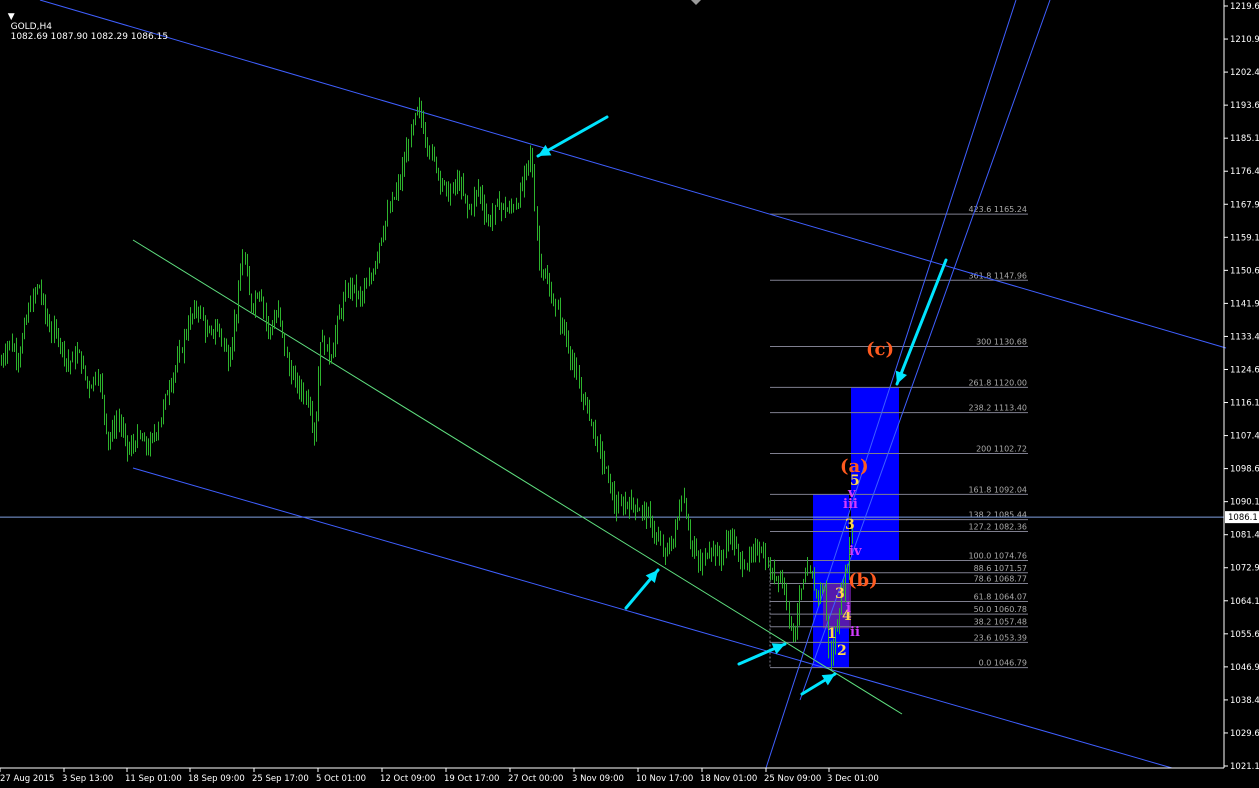 Image resolution: width=1259 pixels, height=788 pixels. What do you see at coordinates (997, 408) in the screenshot?
I see `fib-label: 238.2 1113.40` at bounding box center [997, 408].